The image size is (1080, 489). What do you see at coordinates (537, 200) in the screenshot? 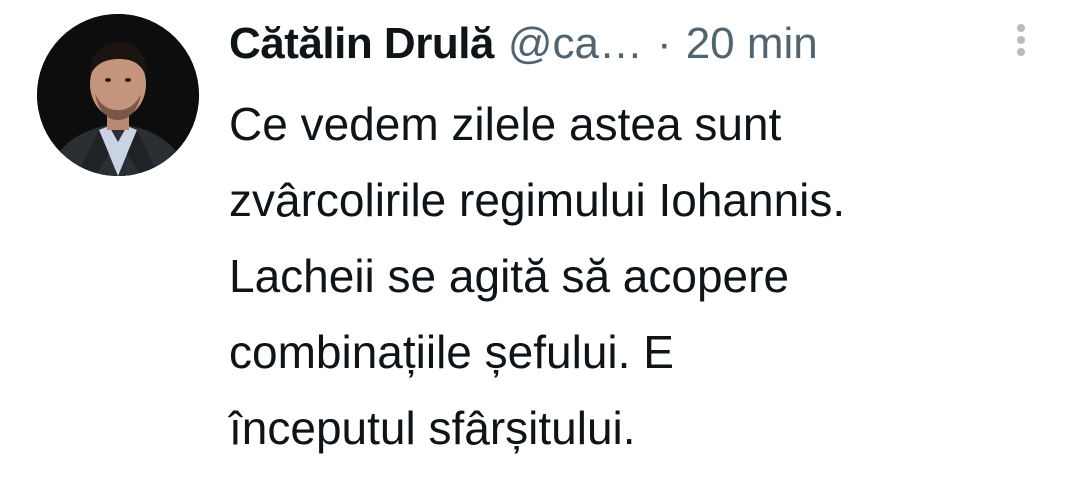
I see `tweet-text-line: zvârcolirile regimului Iohannis.` at bounding box center [537, 200].